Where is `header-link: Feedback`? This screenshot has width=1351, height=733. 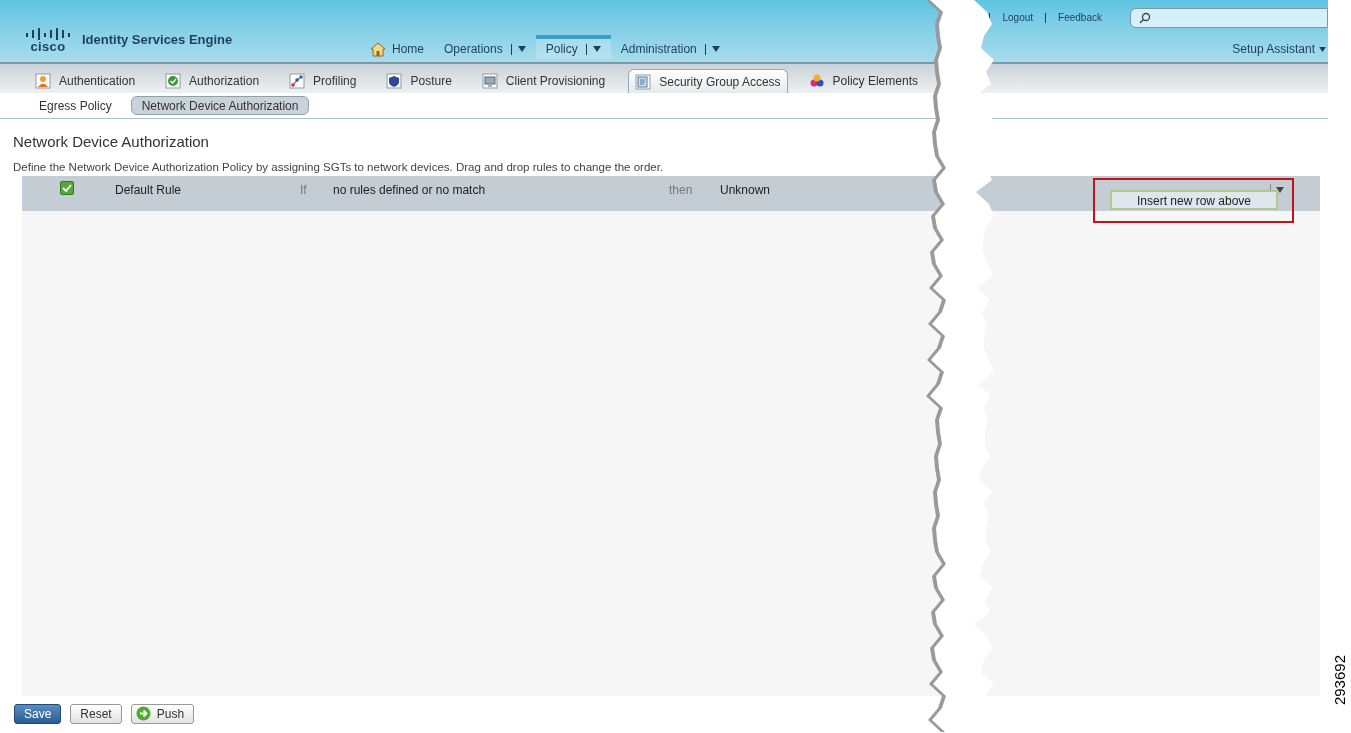 header-link: Feedback is located at coordinates (1080, 17).